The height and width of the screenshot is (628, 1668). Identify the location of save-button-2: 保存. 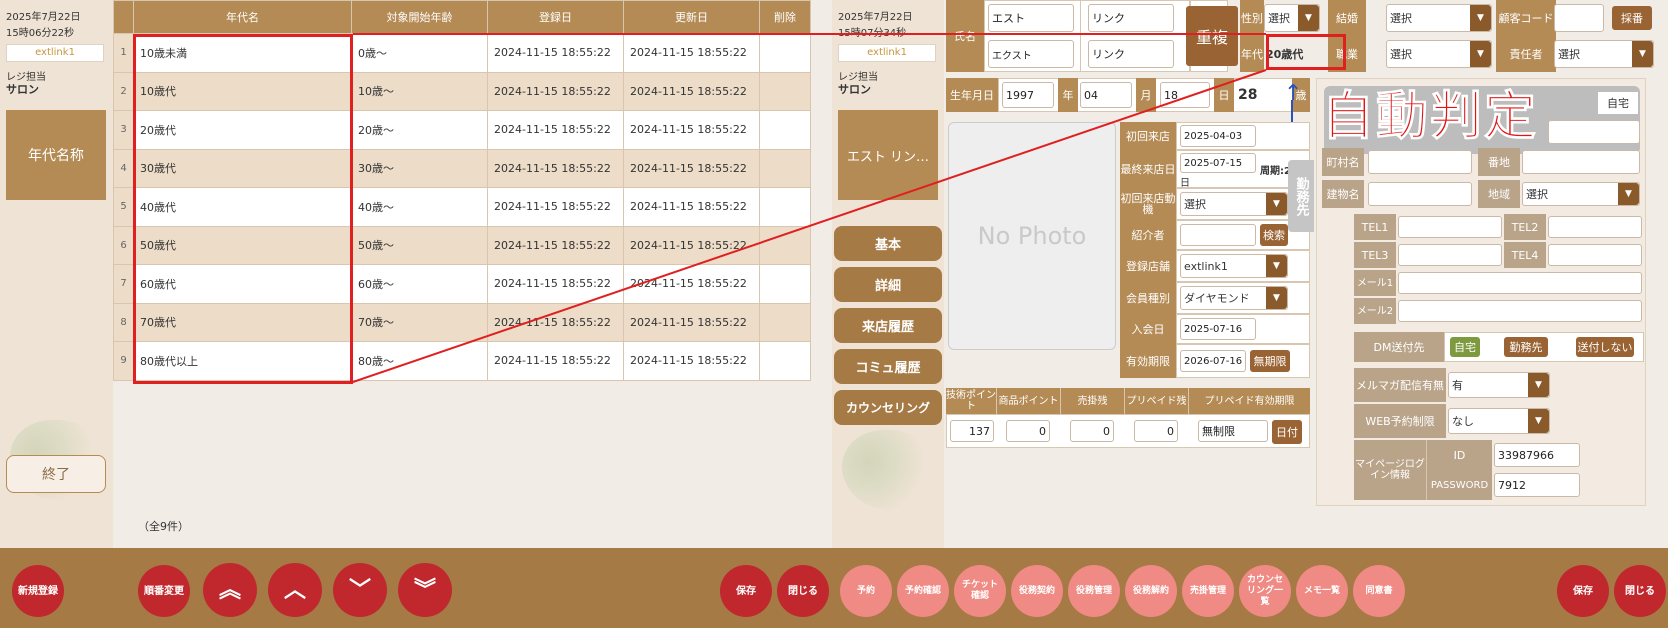
(1583, 591).